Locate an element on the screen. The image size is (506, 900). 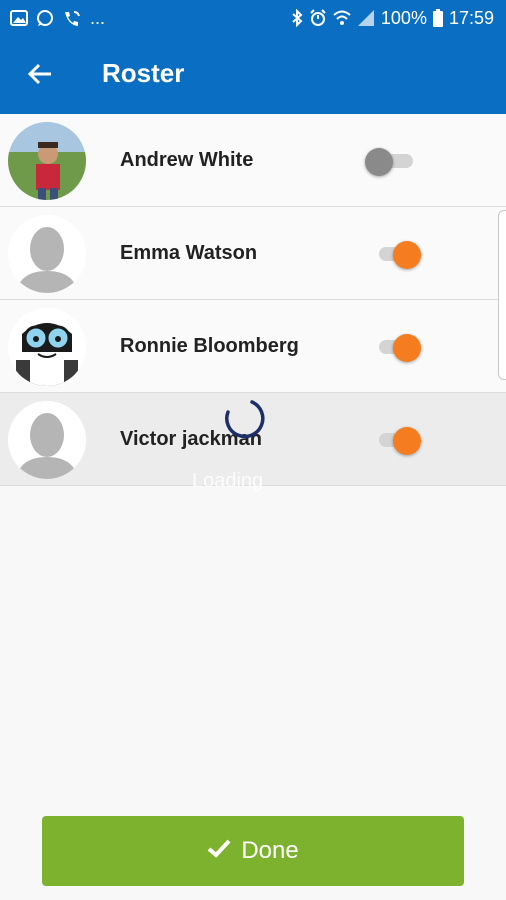
status-right: 100% 17:59 is located at coordinates (392, 18).